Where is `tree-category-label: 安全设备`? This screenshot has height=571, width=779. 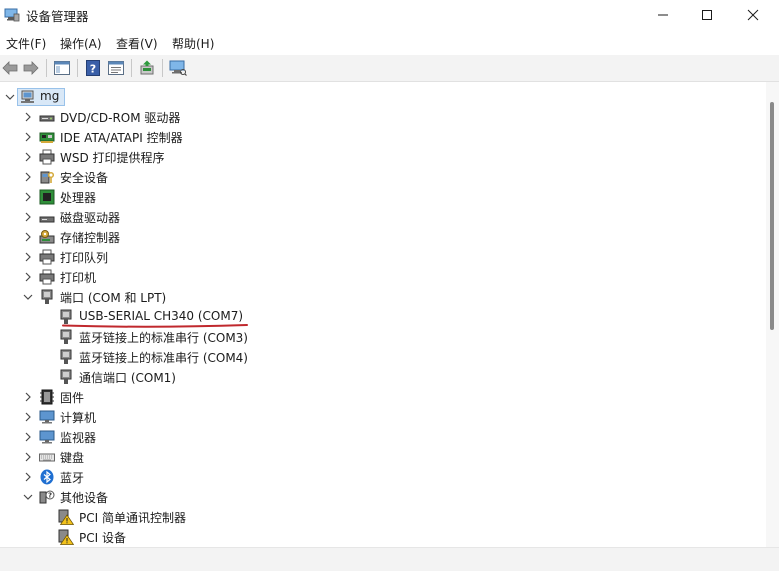 tree-category-label: 安全设备 is located at coordinates (84, 178).